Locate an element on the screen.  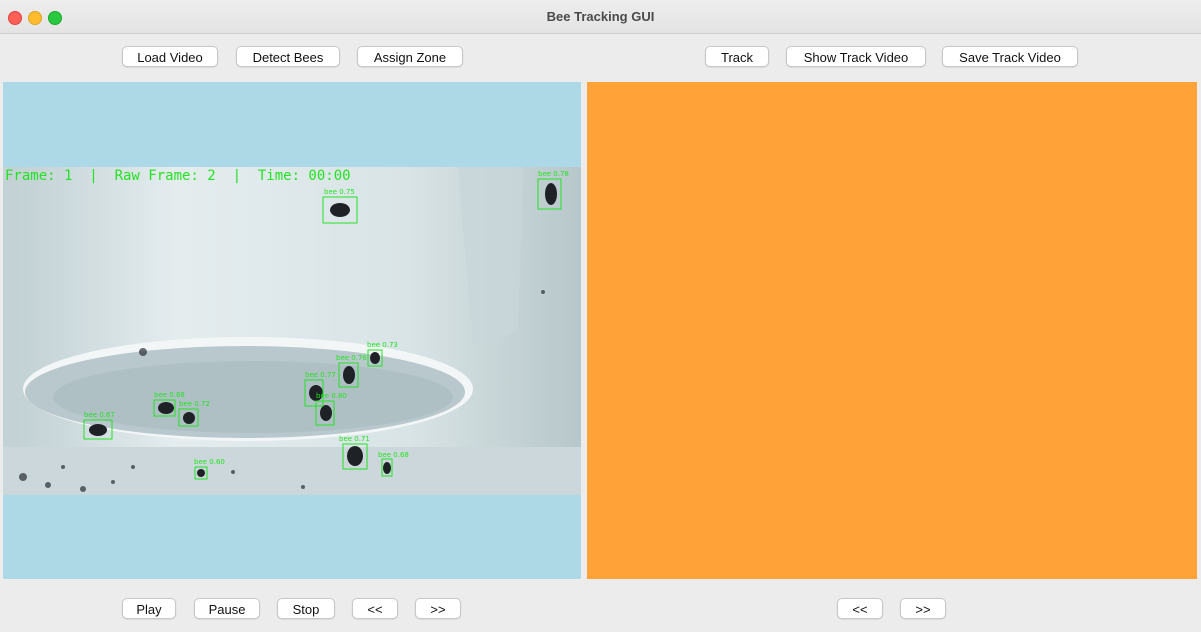
detect-bees-button: Detect Bees is located at coordinates (288, 56).